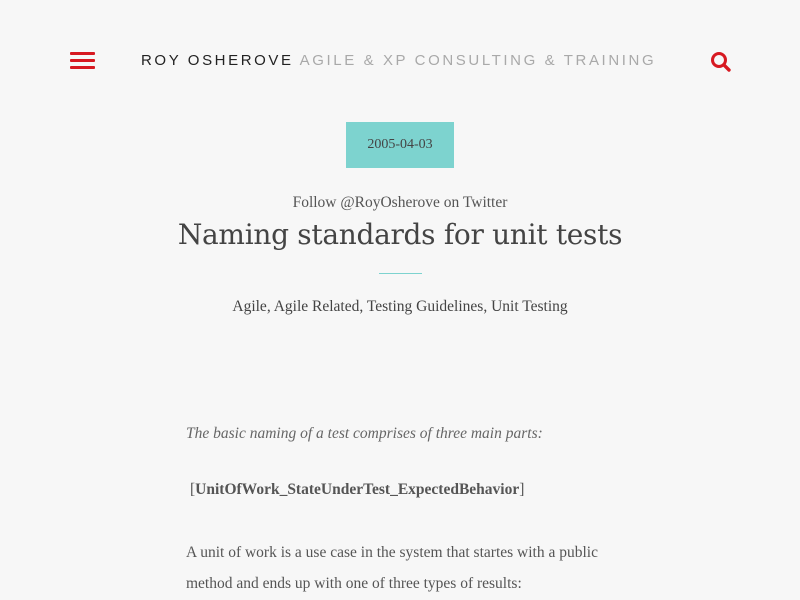  I want to click on post-title: Naming standards for unit tests, so click(400, 234).